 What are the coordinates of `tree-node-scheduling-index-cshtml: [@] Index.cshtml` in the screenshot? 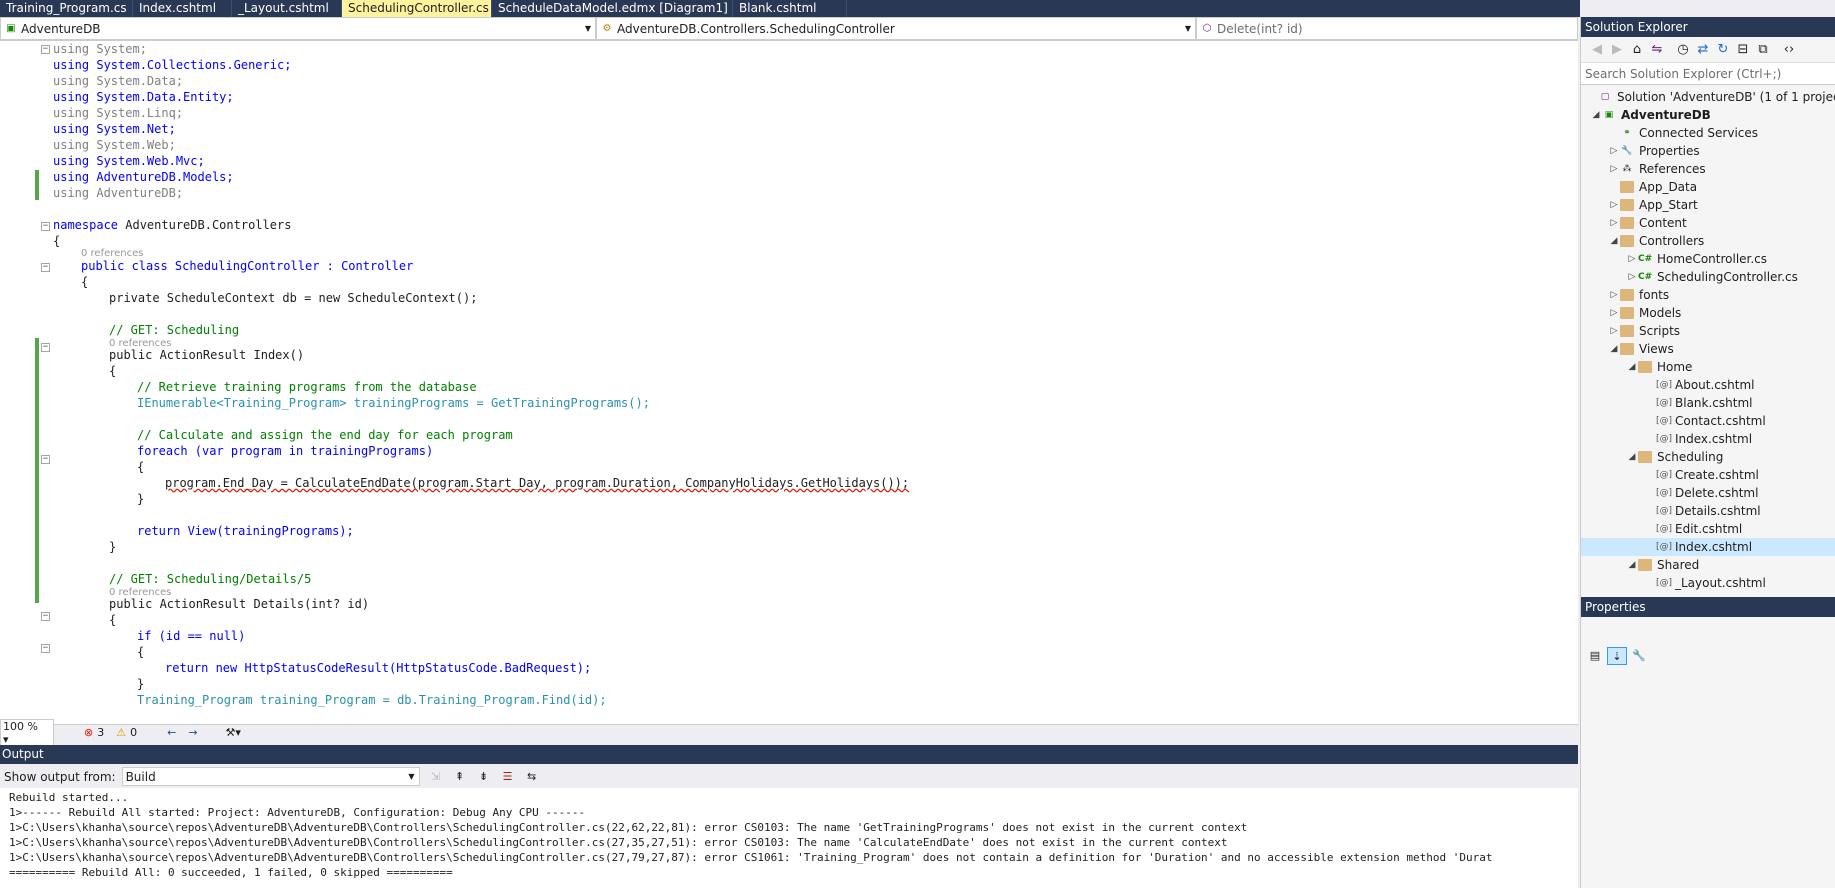 It's located at (1708, 547).